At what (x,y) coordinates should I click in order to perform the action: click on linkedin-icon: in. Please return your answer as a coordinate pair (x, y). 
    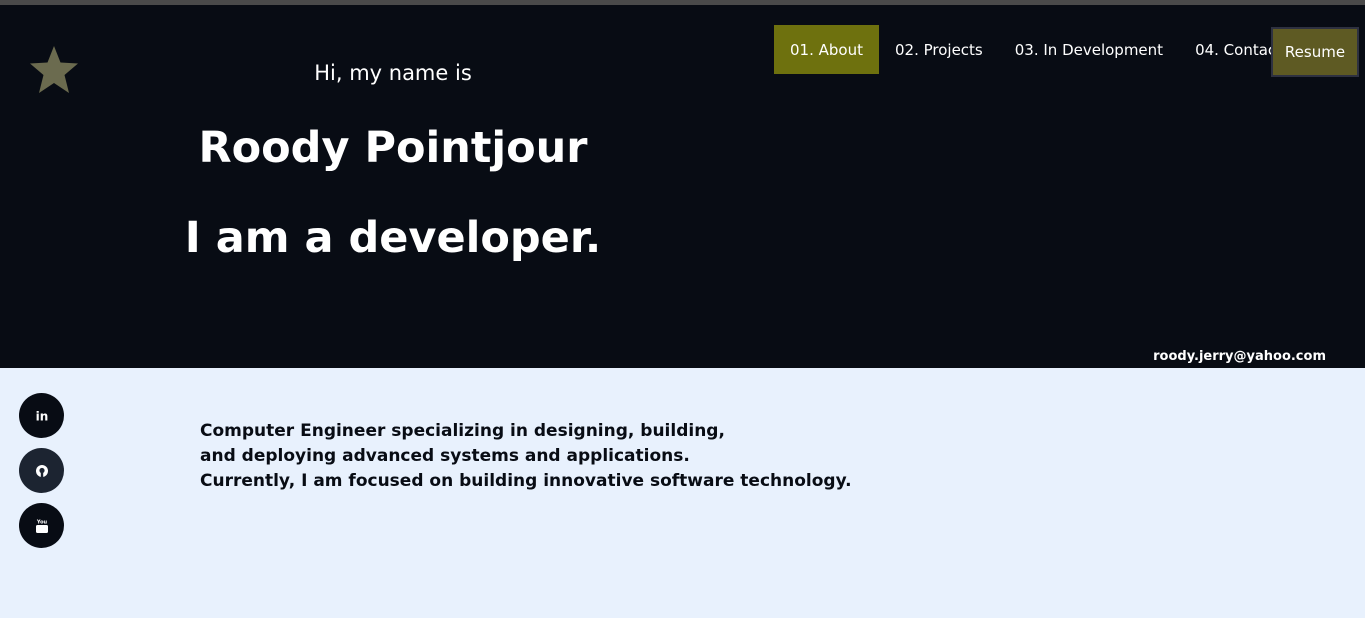
    Looking at the image, I should click on (41, 416).